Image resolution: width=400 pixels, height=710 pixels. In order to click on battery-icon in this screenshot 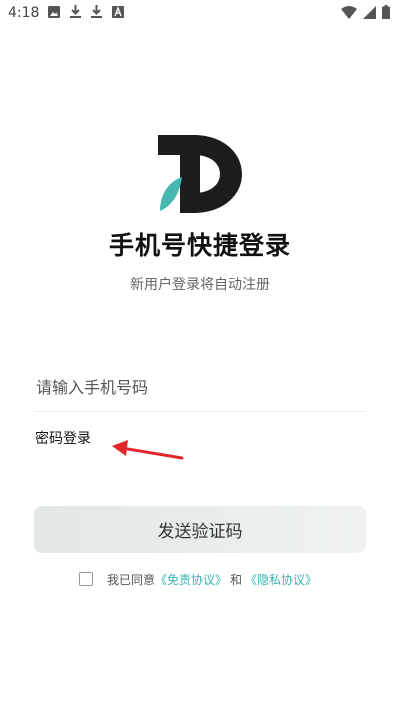, I will do `click(386, 12)`.